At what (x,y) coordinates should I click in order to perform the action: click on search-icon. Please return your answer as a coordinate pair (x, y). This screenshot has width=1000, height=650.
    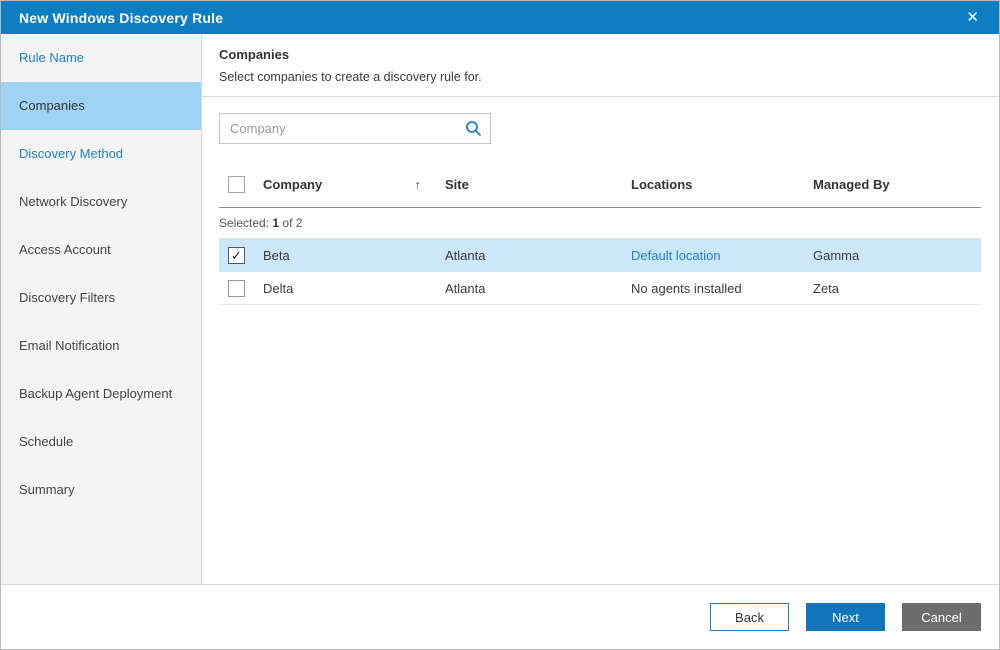
    Looking at the image, I should click on (473, 128).